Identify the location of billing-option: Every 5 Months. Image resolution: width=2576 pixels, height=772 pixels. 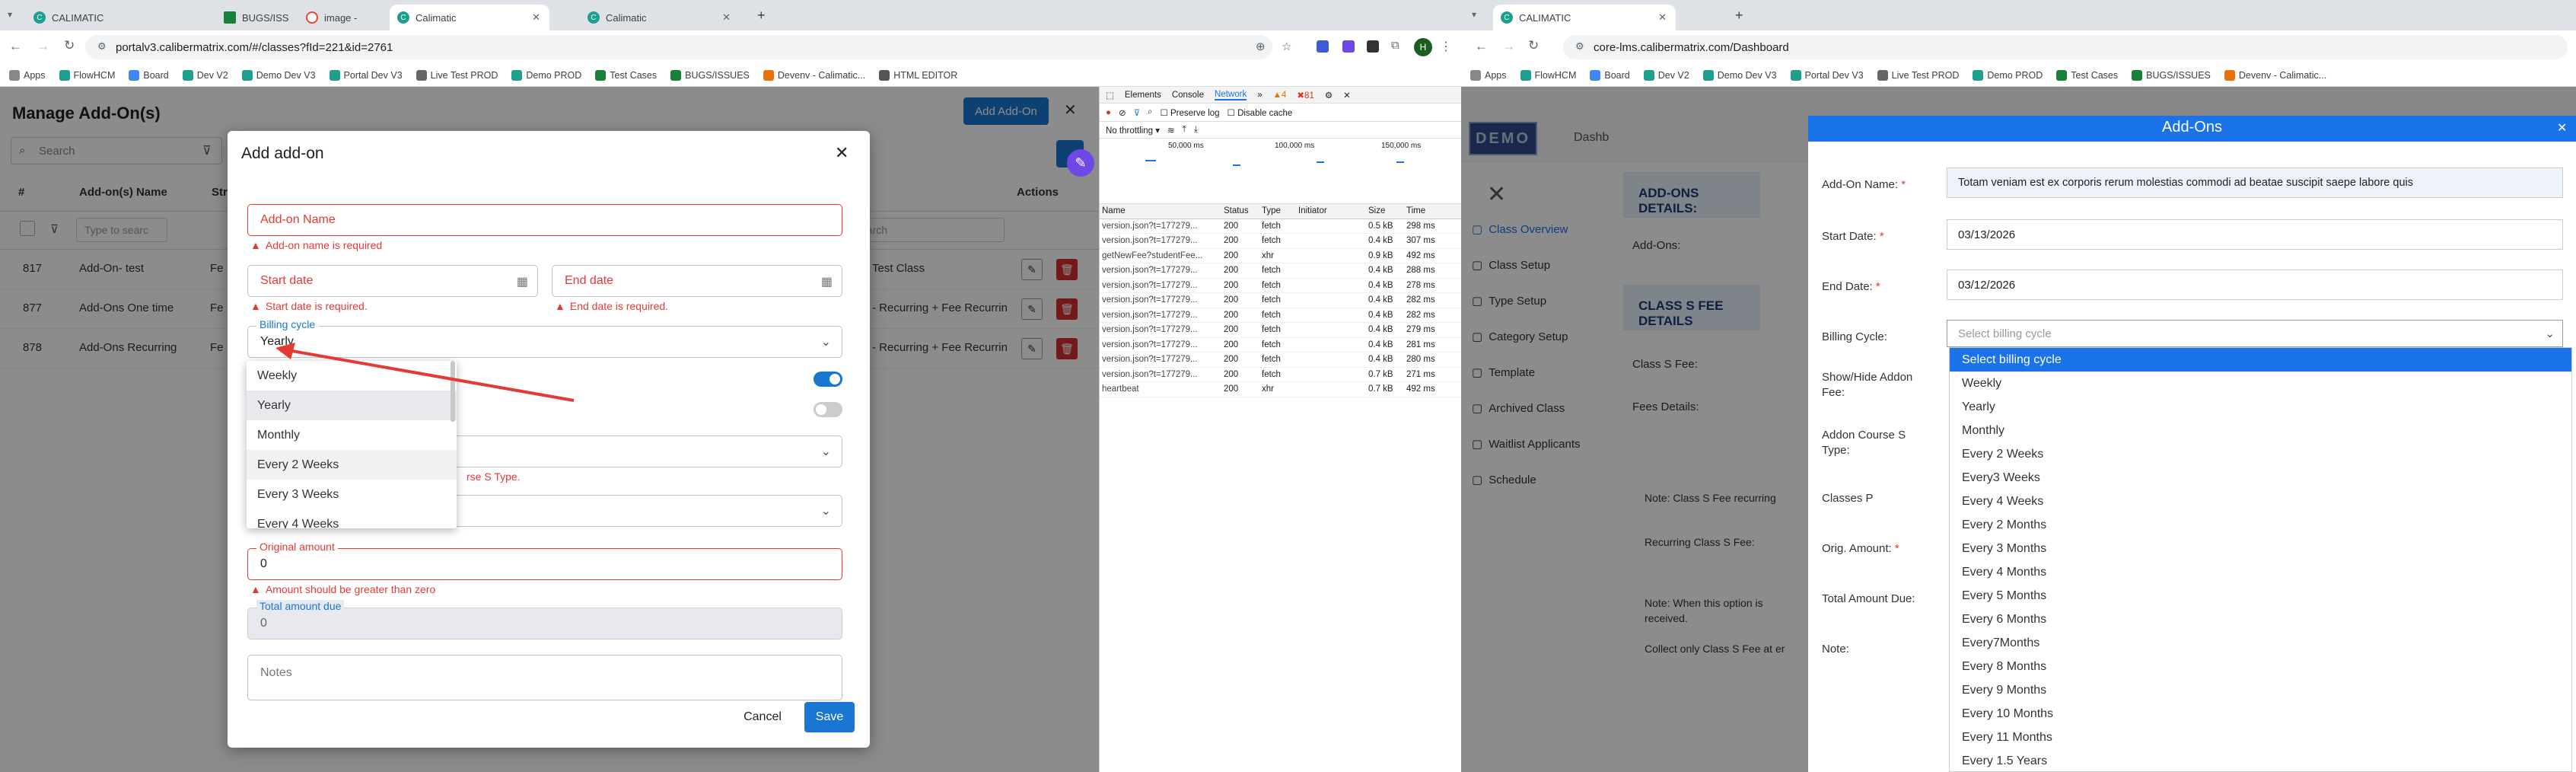
(2260, 596).